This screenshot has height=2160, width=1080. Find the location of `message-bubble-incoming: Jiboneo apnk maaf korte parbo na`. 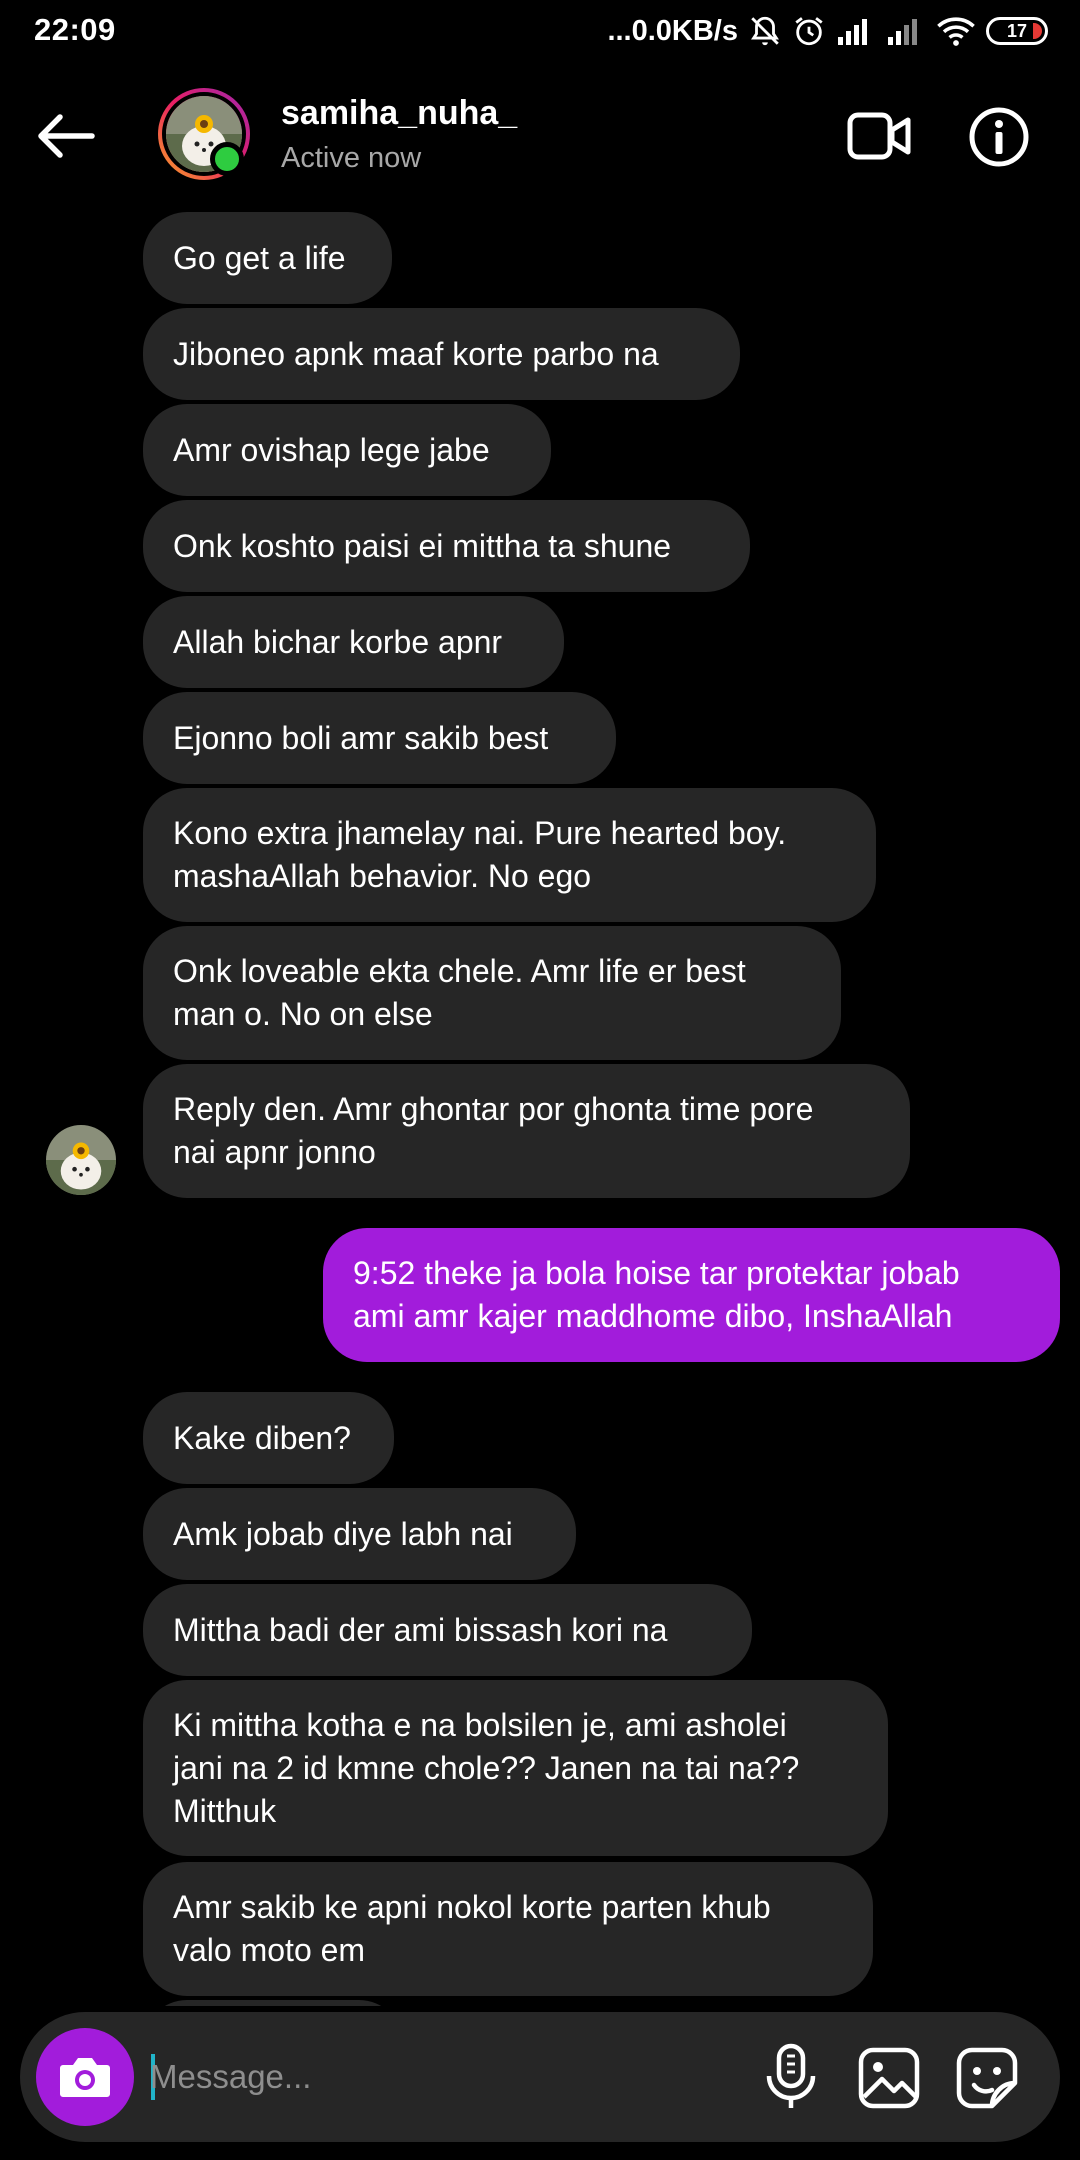

message-bubble-incoming: Jiboneo apnk maaf korte parbo na is located at coordinates (441, 354).